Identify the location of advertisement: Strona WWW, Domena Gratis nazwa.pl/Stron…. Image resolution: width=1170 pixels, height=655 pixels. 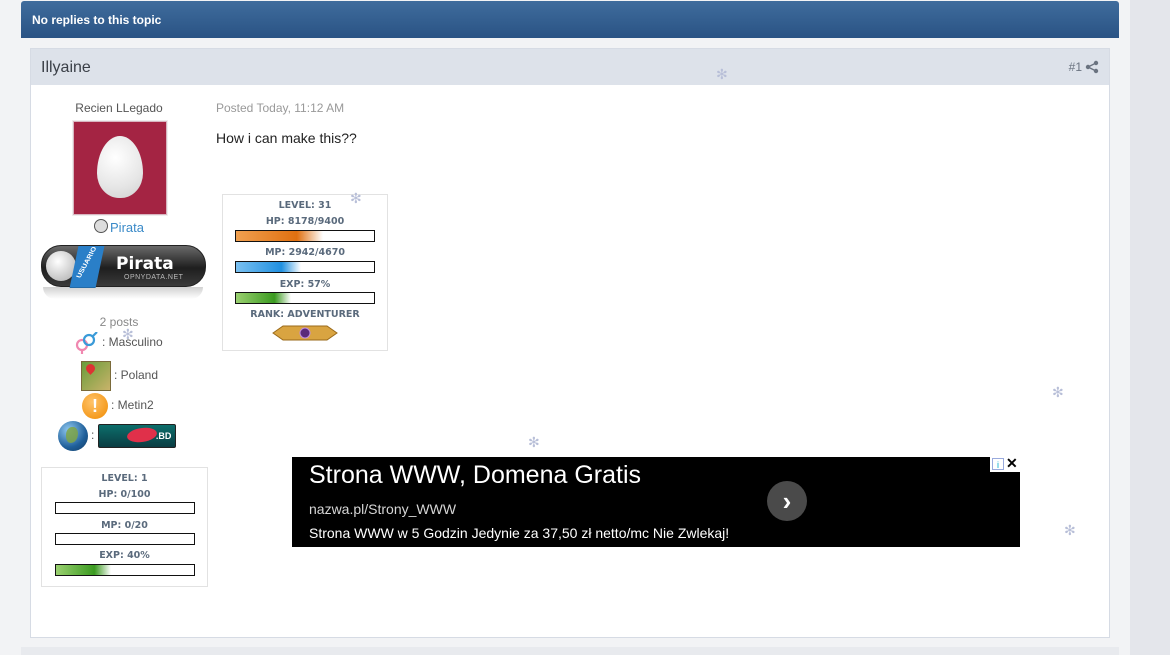
(656, 501).